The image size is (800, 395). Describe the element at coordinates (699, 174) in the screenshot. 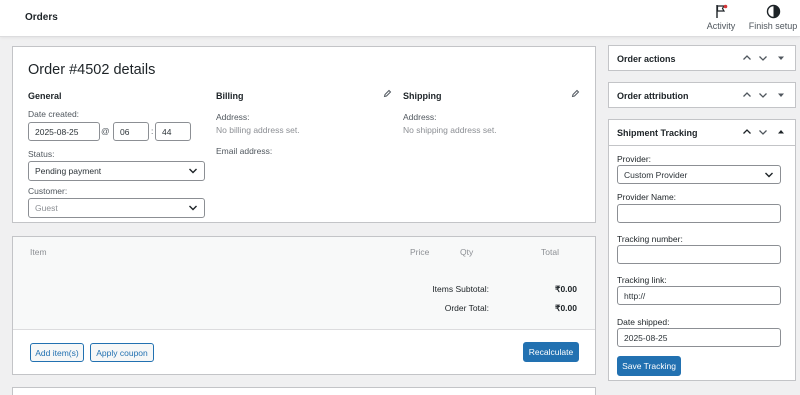

I see `provider-select: Custom Provider` at that location.